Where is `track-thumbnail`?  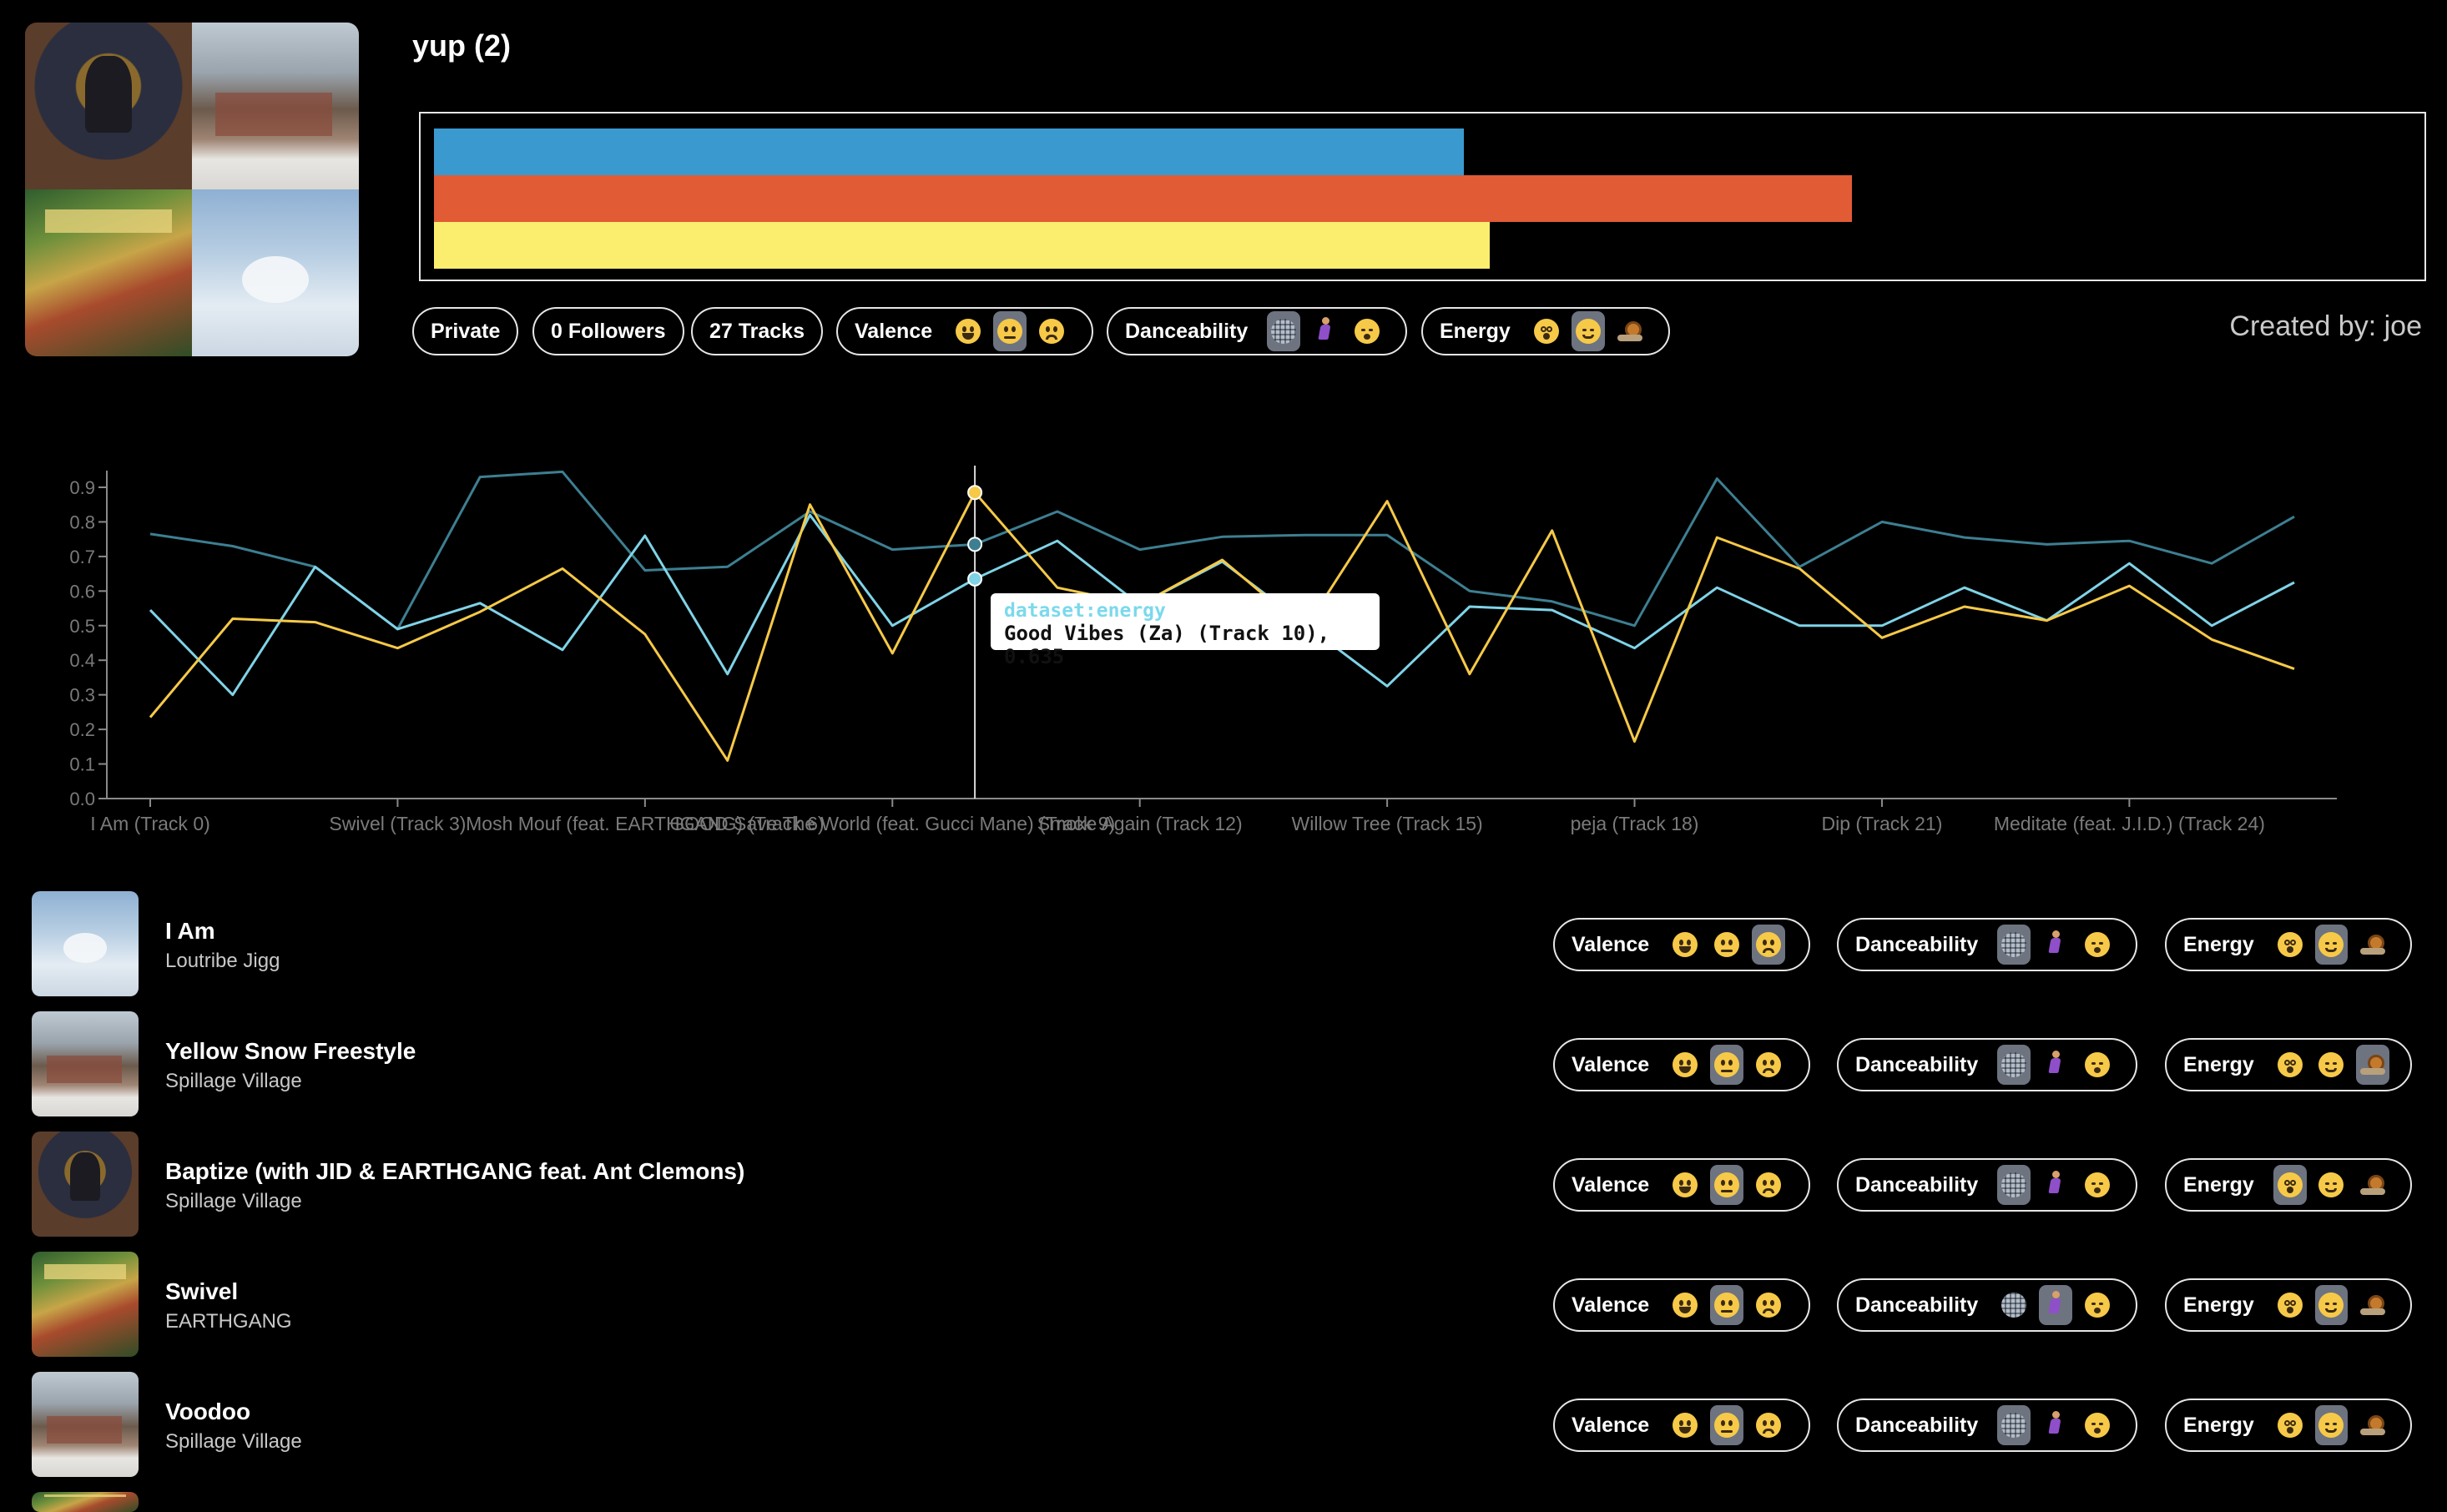
track-thumbnail is located at coordinates (85, 1502).